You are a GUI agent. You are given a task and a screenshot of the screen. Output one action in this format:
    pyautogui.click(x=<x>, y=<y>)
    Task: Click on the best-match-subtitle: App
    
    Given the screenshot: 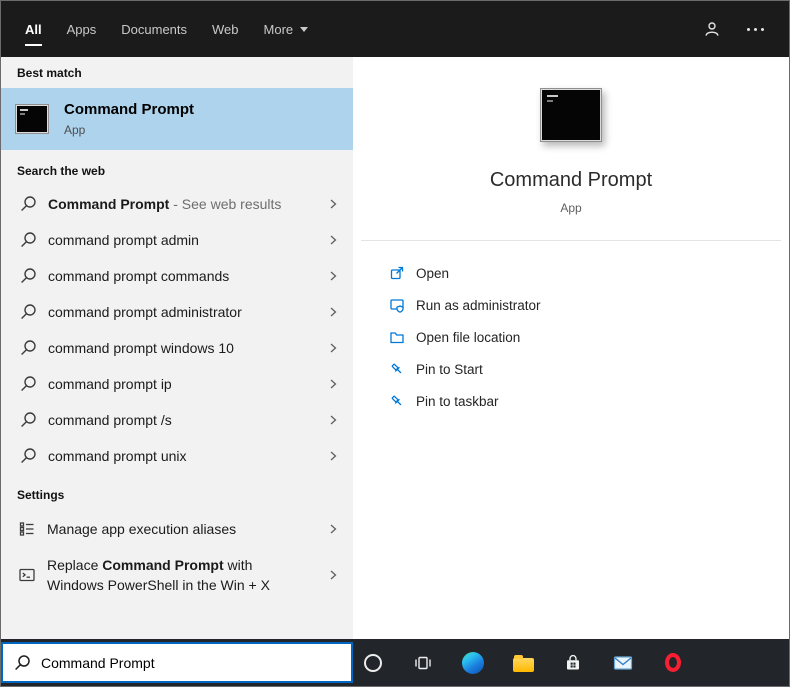 What is the action you would take?
    pyautogui.click(x=75, y=130)
    